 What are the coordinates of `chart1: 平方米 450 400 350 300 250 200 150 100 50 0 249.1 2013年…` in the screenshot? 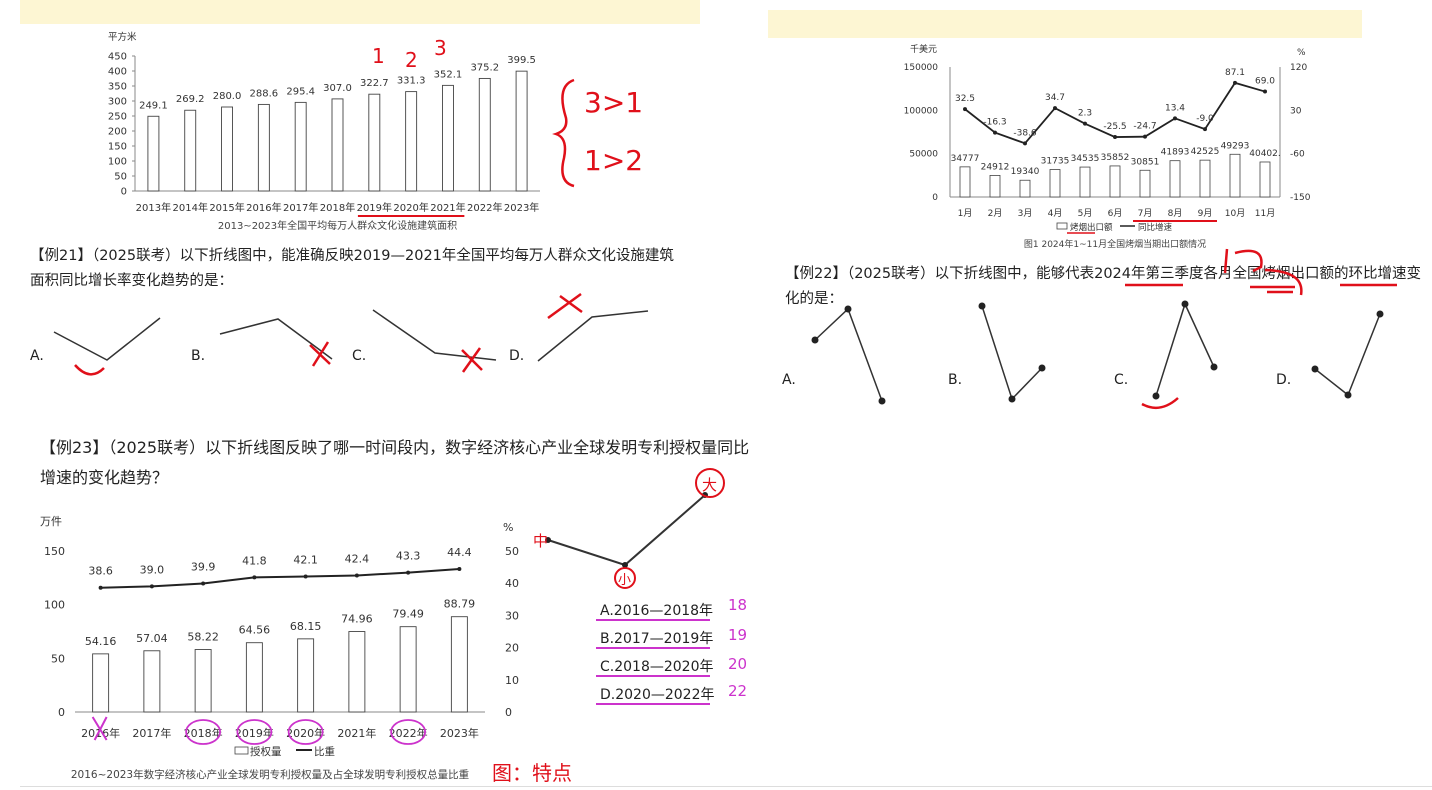 It's located at (324, 131).